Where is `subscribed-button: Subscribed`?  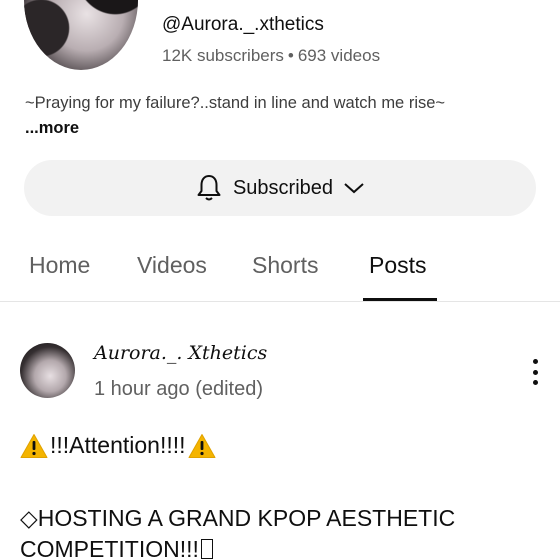 subscribed-button: Subscribed is located at coordinates (280, 188).